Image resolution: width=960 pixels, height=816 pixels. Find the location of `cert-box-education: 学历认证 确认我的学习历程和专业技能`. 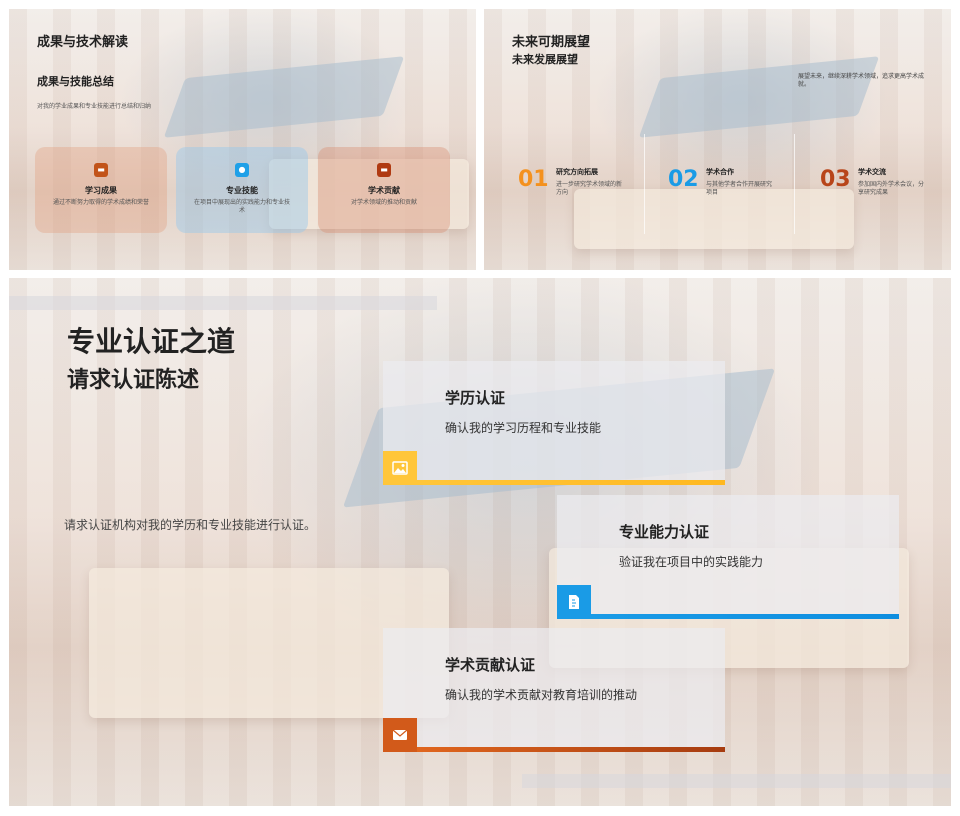

cert-box-education: 学历认证 确认我的学习历程和专业技能 is located at coordinates (554, 423).